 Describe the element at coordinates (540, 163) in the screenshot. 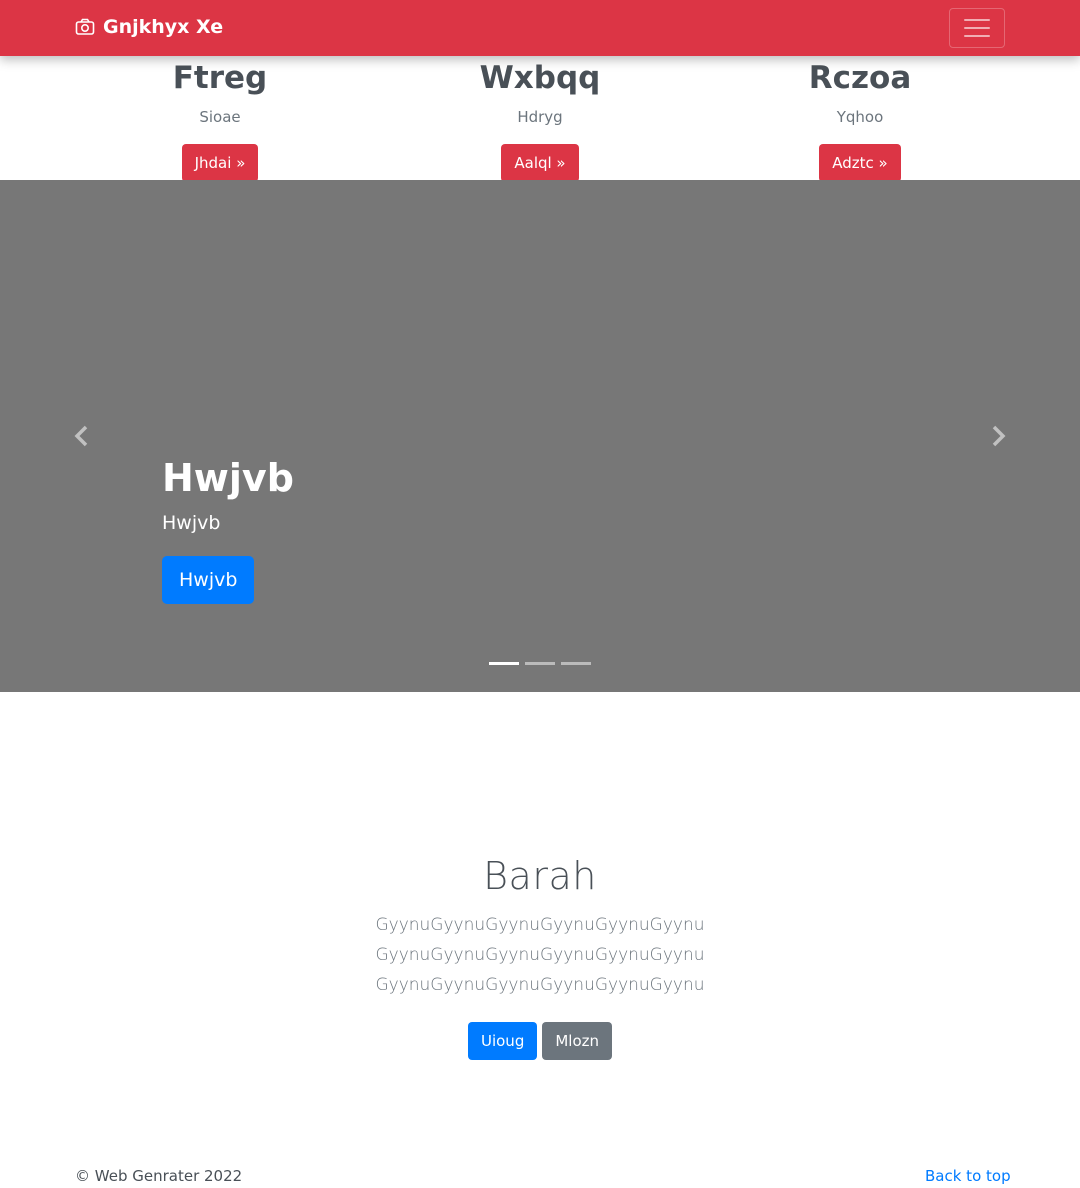

I see `feature-button: Aalql »` at that location.